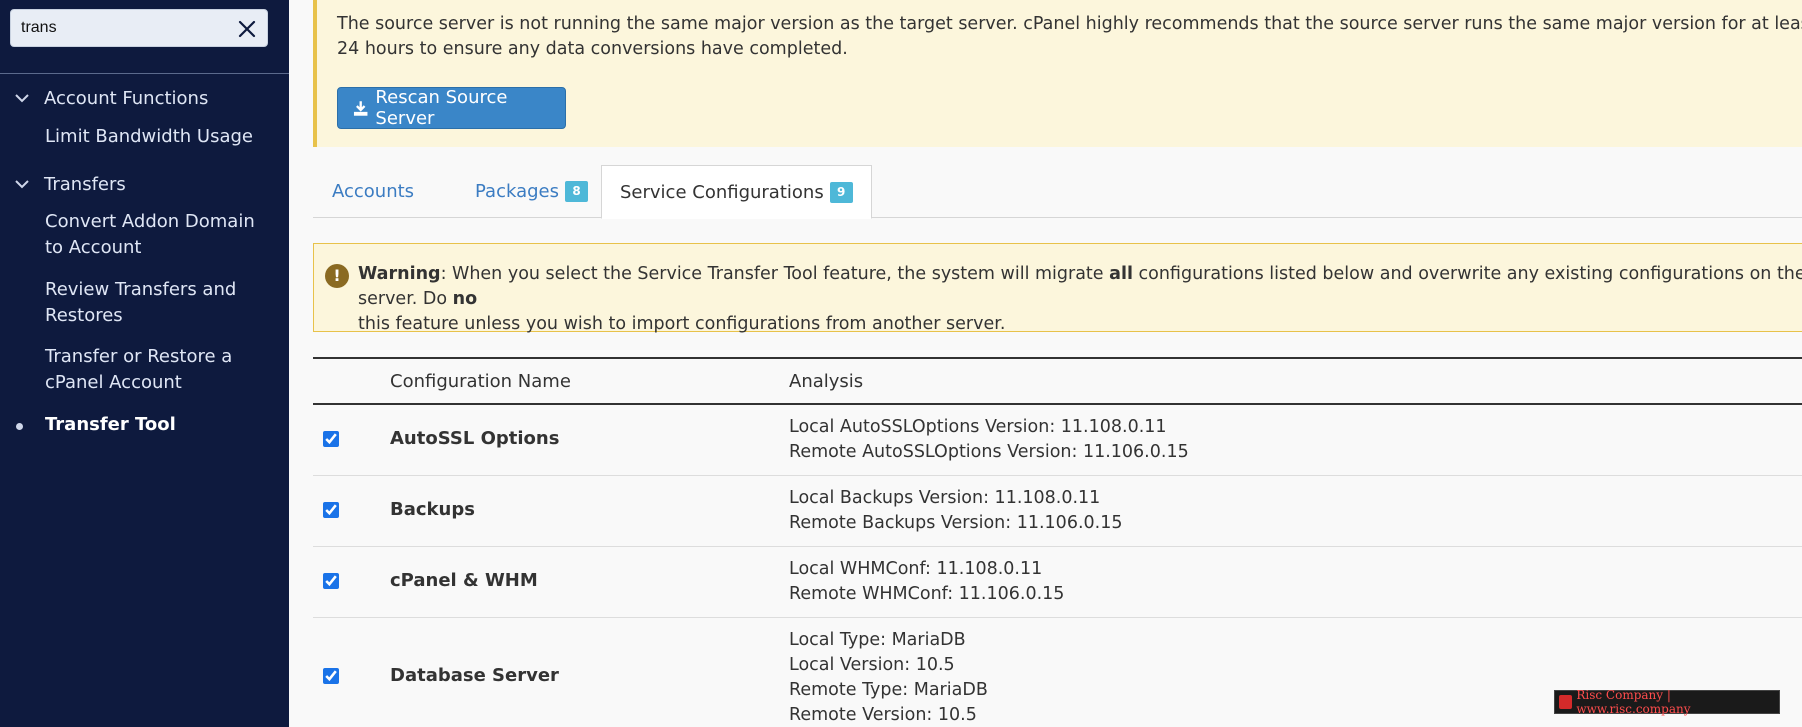 The image size is (1802, 727). Describe the element at coordinates (441, 108) in the screenshot. I see `rescan-button-label: Rescan Source Server` at that location.